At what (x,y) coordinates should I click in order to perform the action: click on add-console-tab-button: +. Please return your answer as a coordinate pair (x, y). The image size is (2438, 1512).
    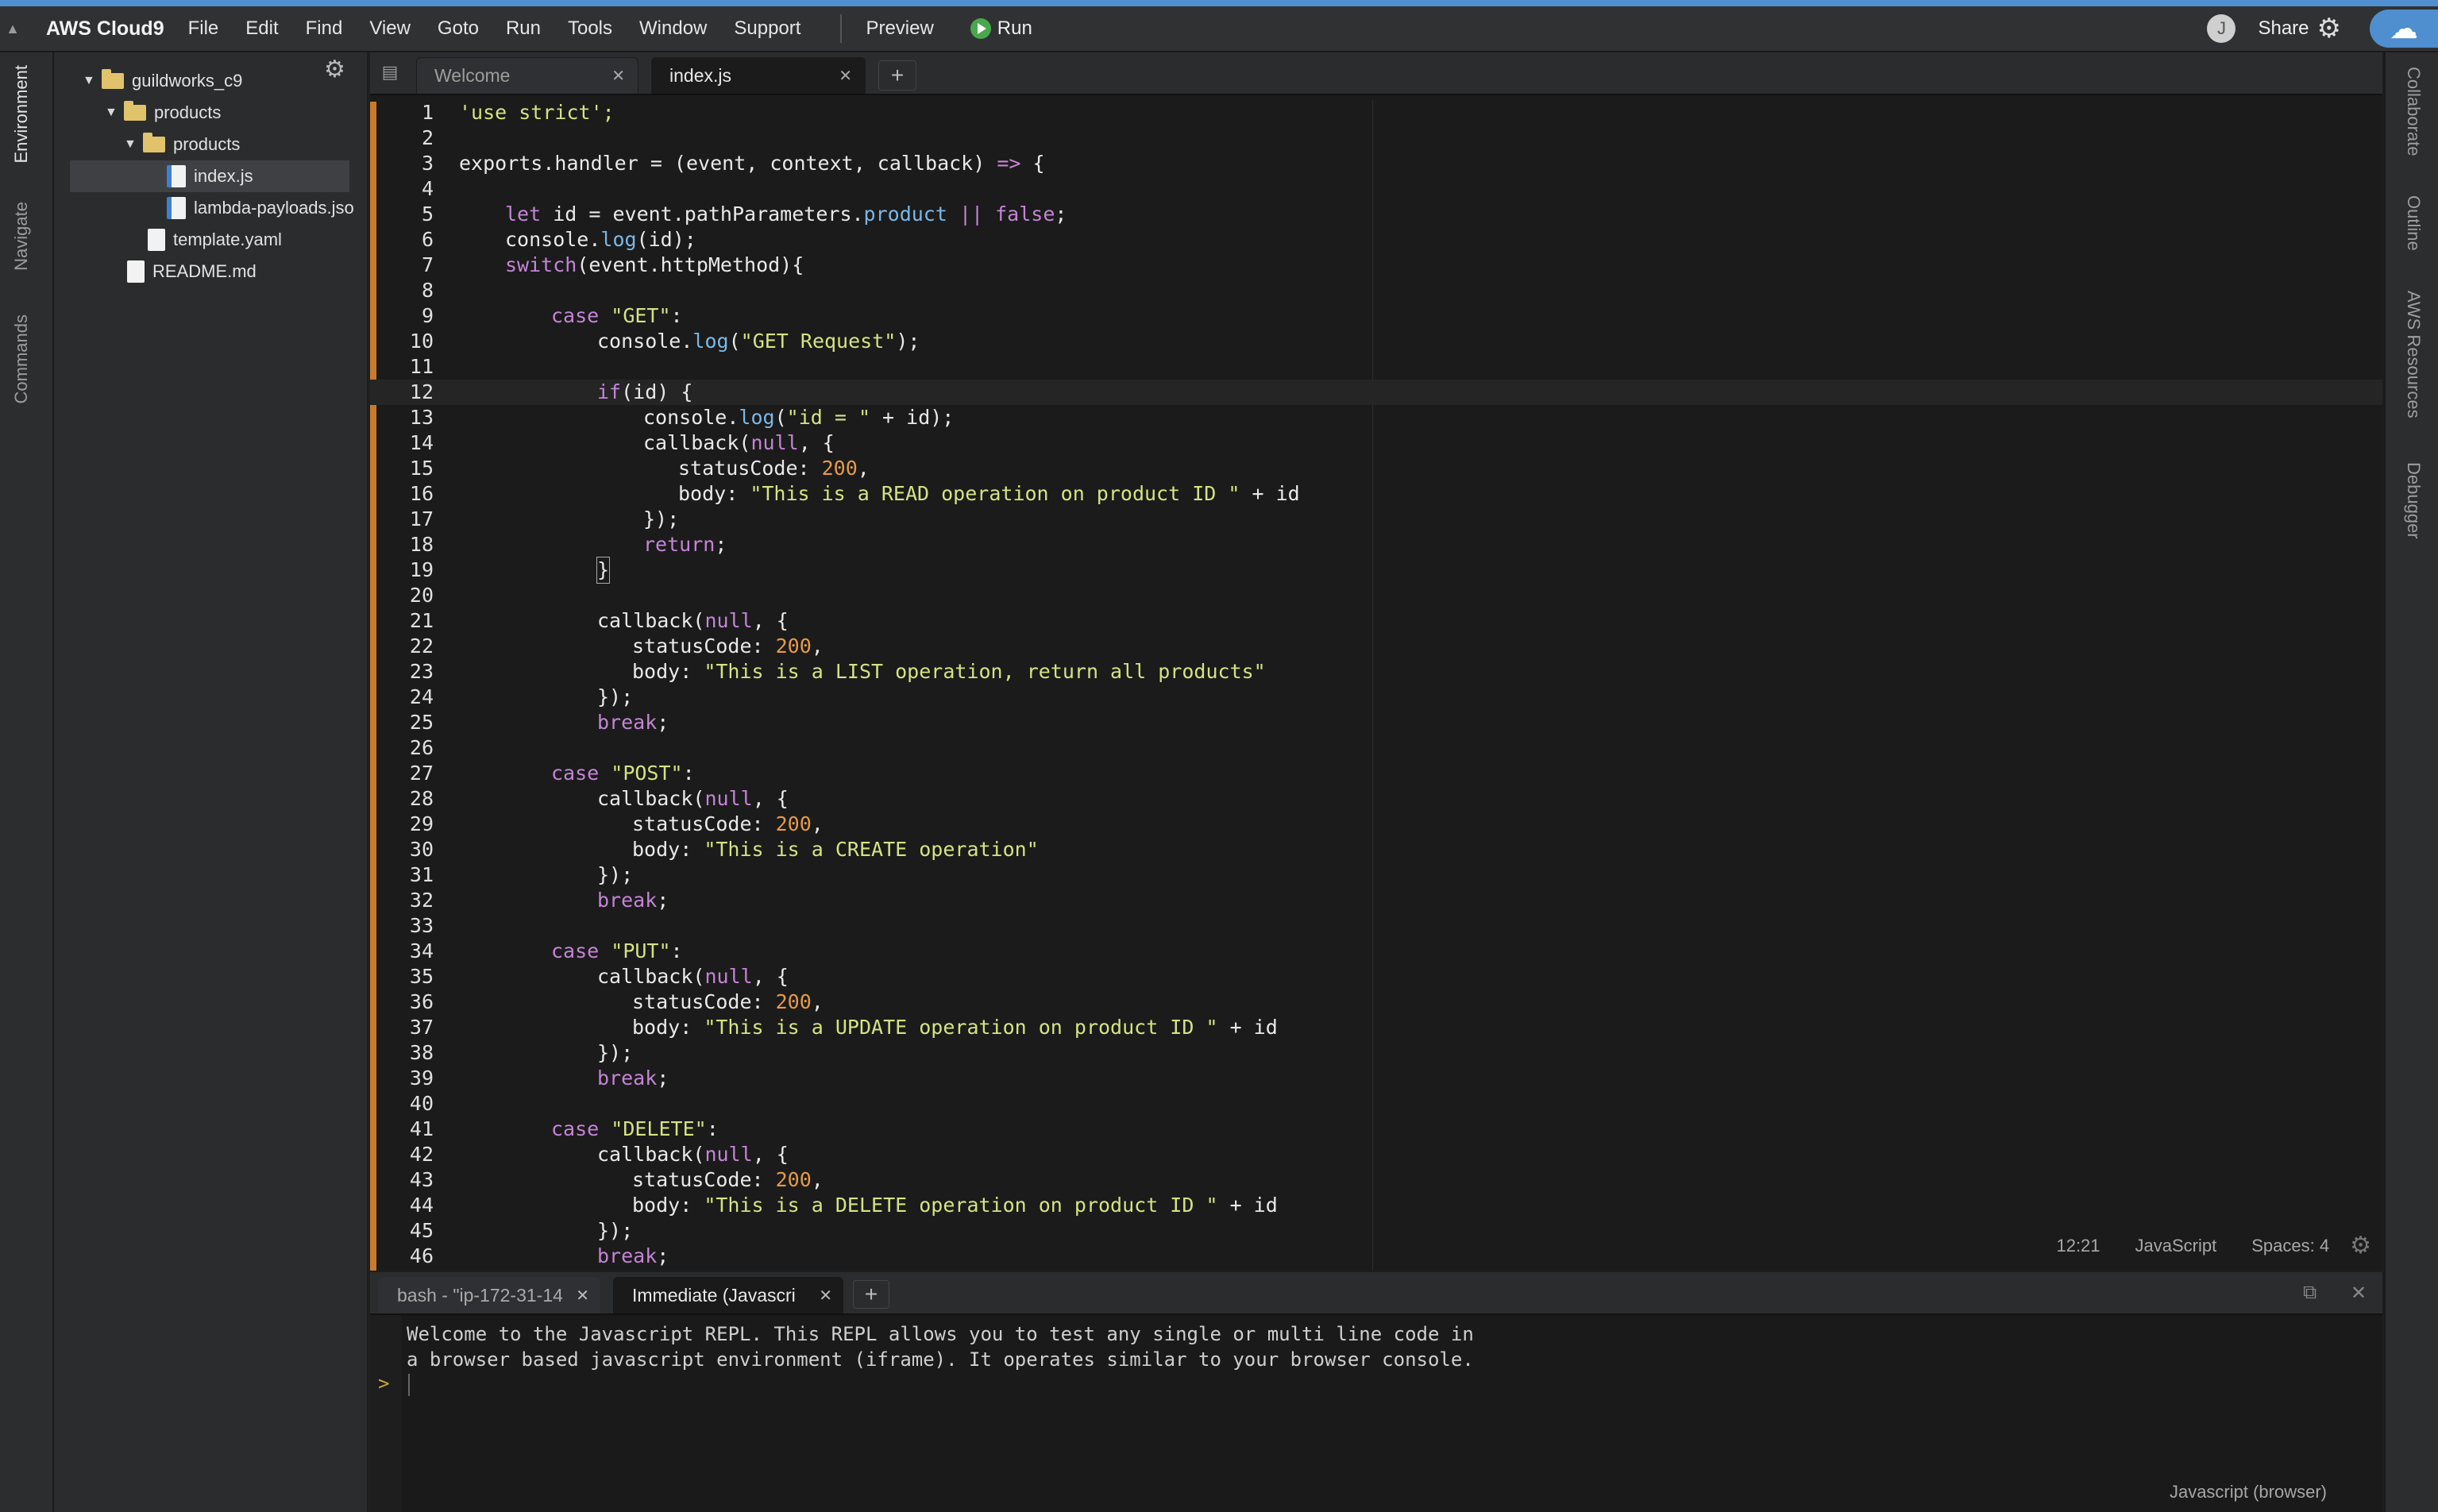
    Looking at the image, I should click on (871, 1294).